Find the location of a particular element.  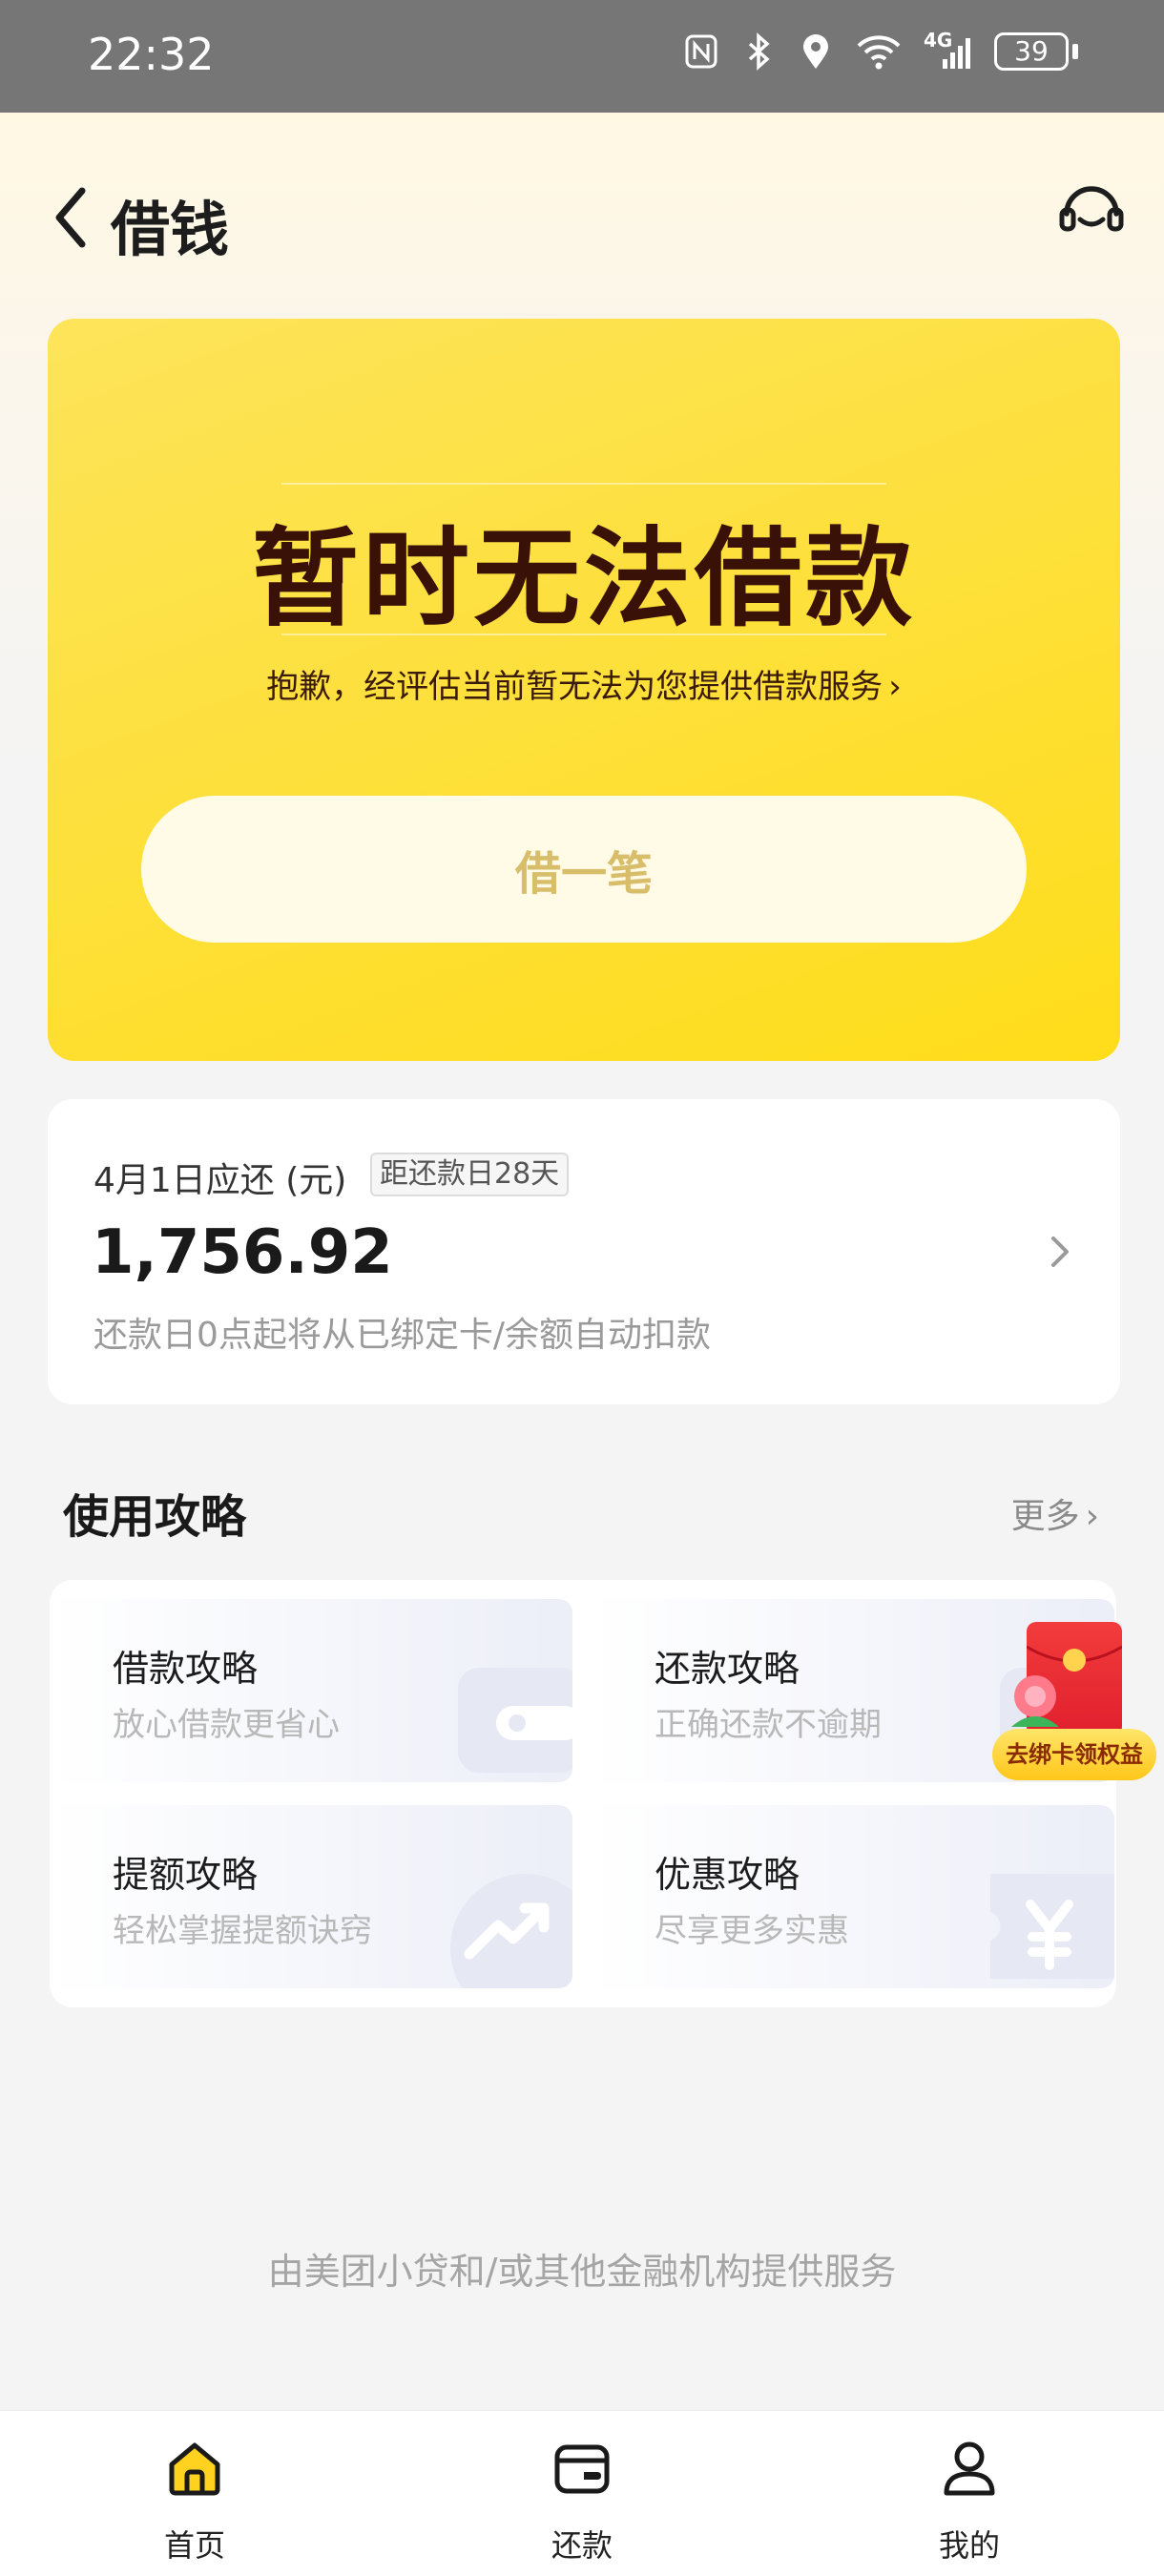

borrow-button: 借一笔 is located at coordinates (584, 869).